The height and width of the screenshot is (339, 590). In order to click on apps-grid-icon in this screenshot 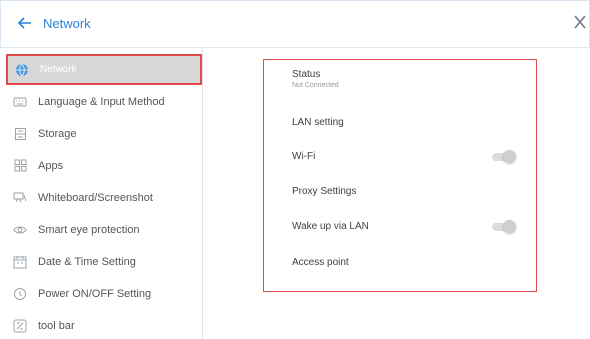, I will do `click(20, 166)`.